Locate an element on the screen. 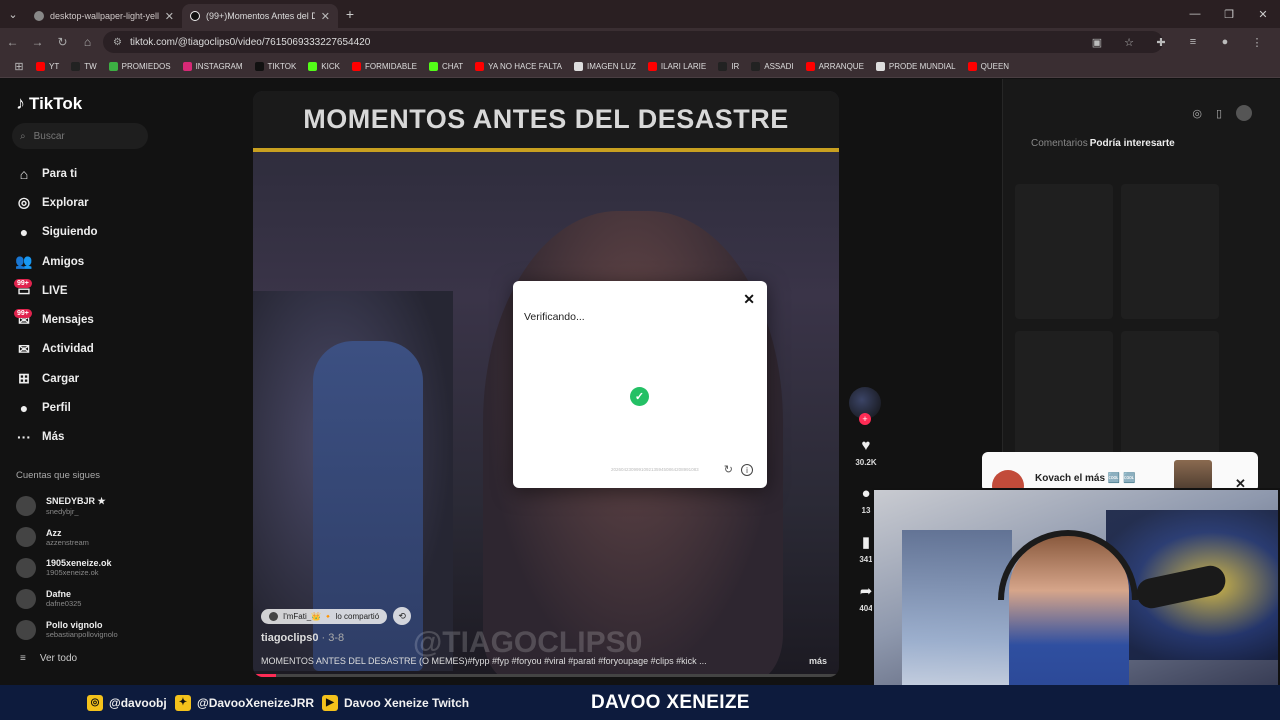 This screenshot has height=720, width=1280. bookmark-item: YA NO HACE FALTA is located at coordinates (518, 66).